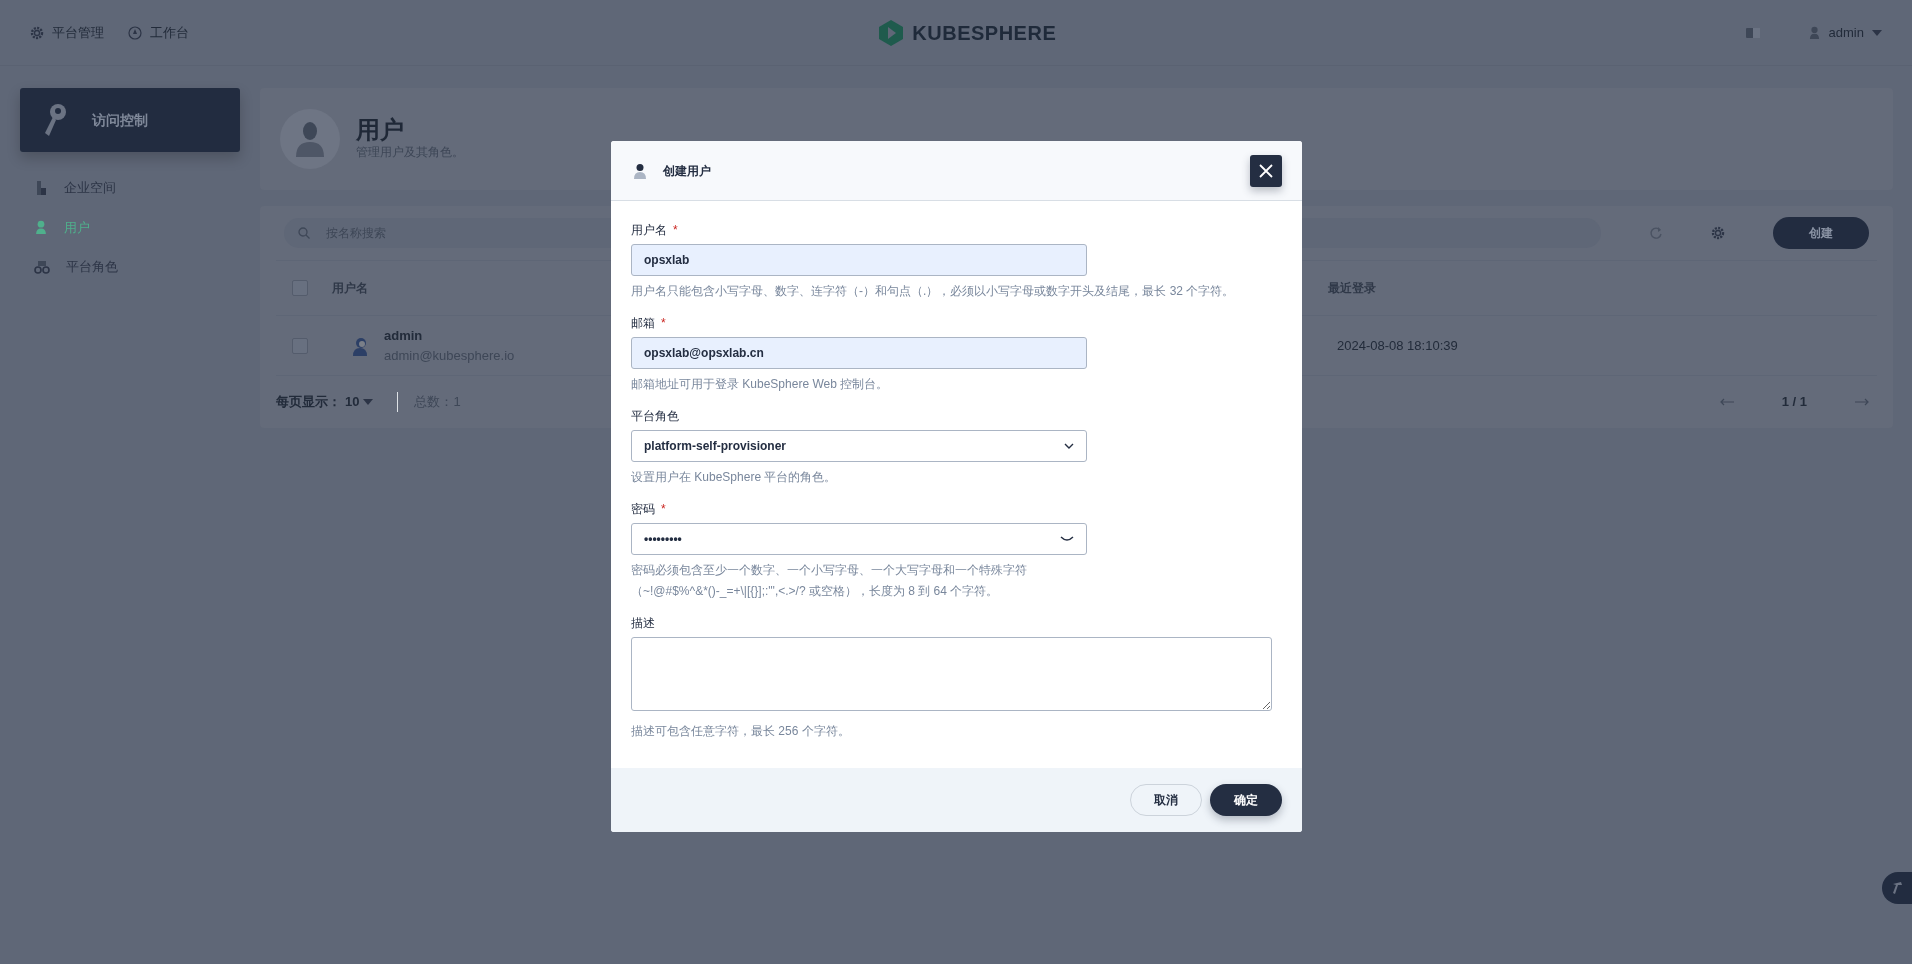 The image size is (1912, 964). Describe the element at coordinates (41, 187) in the screenshot. I see `building-icon` at that location.